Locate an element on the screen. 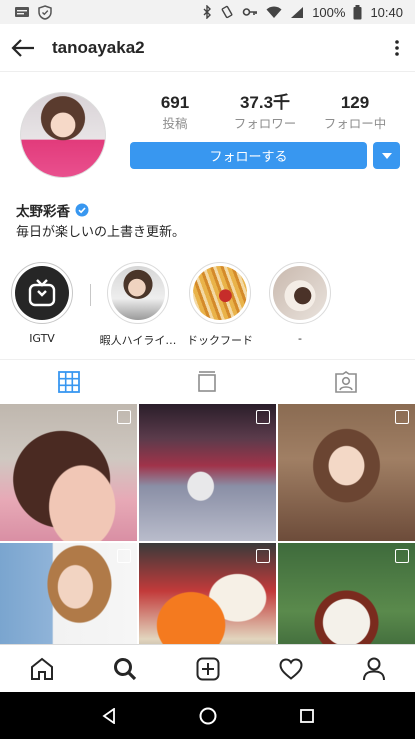 The height and width of the screenshot is (739, 415). tab-feed is located at coordinates (207, 381).